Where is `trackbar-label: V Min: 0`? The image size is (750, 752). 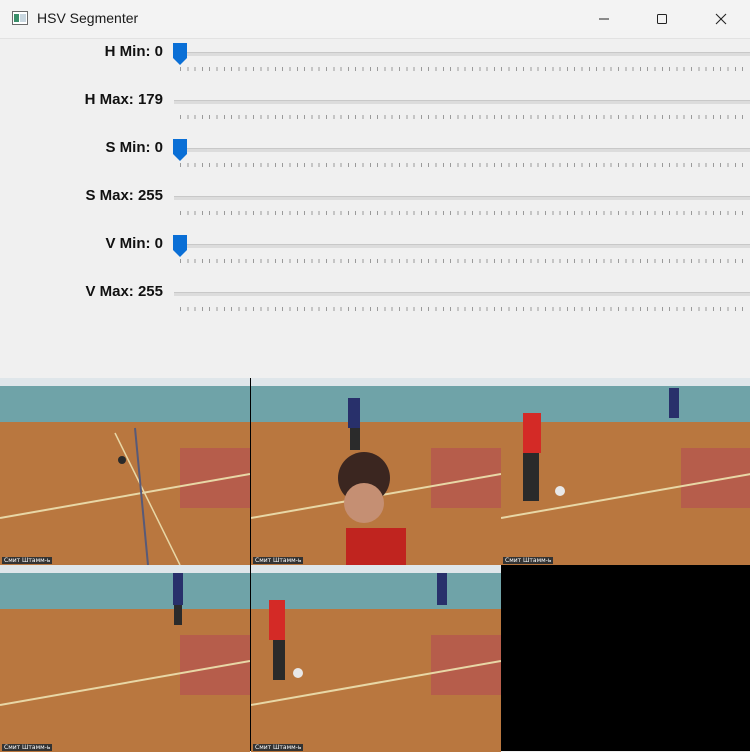
trackbar-label: V Min: 0 is located at coordinates (134, 243).